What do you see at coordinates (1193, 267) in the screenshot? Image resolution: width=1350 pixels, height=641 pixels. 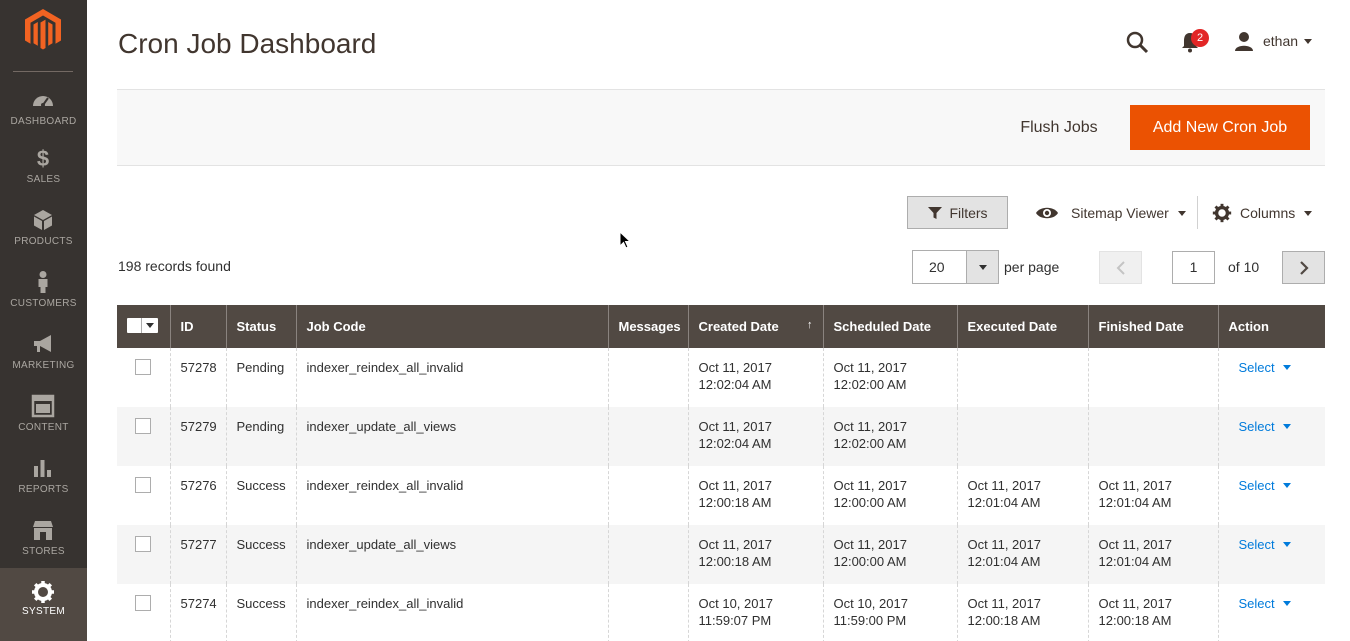 I see `page-number-input: 1` at bounding box center [1193, 267].